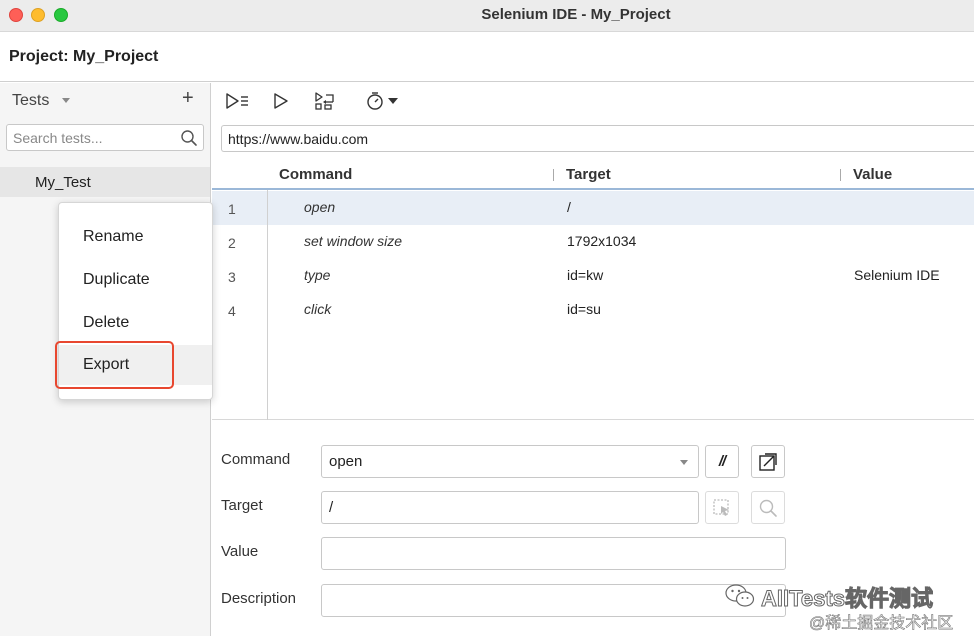 The width and height of the screenshot is (974, 636). Describe the element at coordinates (83, 57) in the screenshot. I see `project-name: Project: My_Project` at that location.